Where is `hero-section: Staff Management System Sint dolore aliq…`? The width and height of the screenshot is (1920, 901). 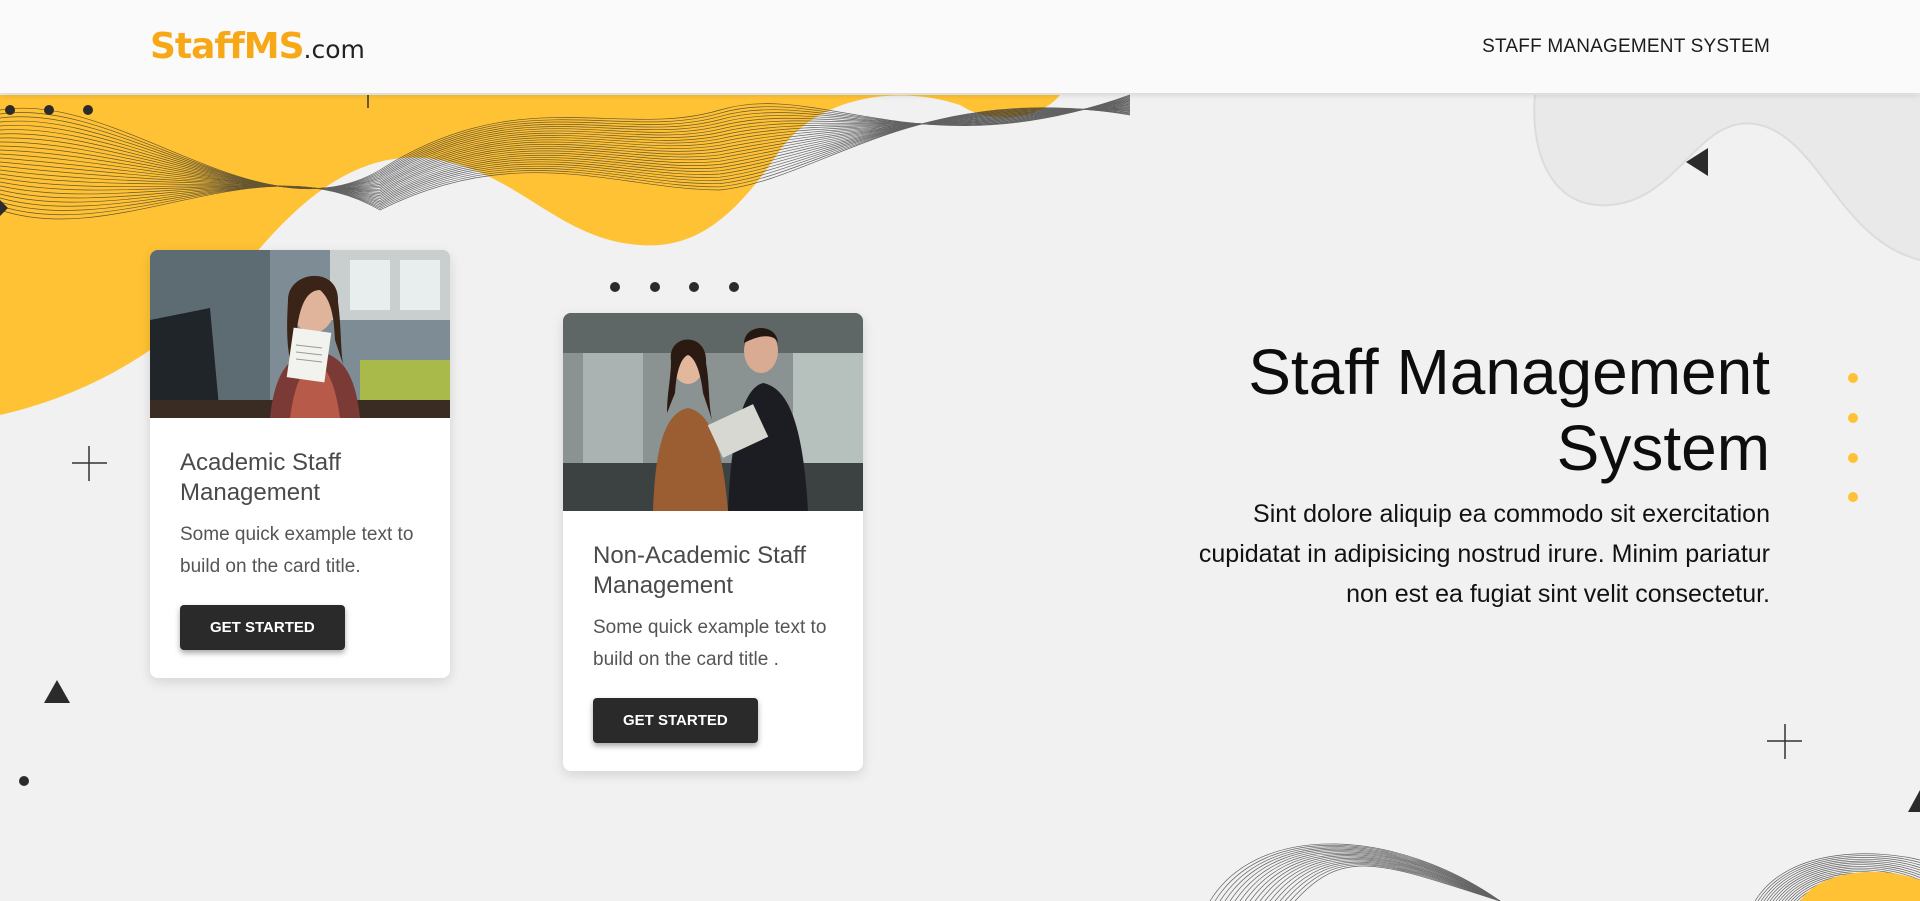 hero-section: Staff Management System Sint dolore aliq… is located at coordinates (1470, 474).